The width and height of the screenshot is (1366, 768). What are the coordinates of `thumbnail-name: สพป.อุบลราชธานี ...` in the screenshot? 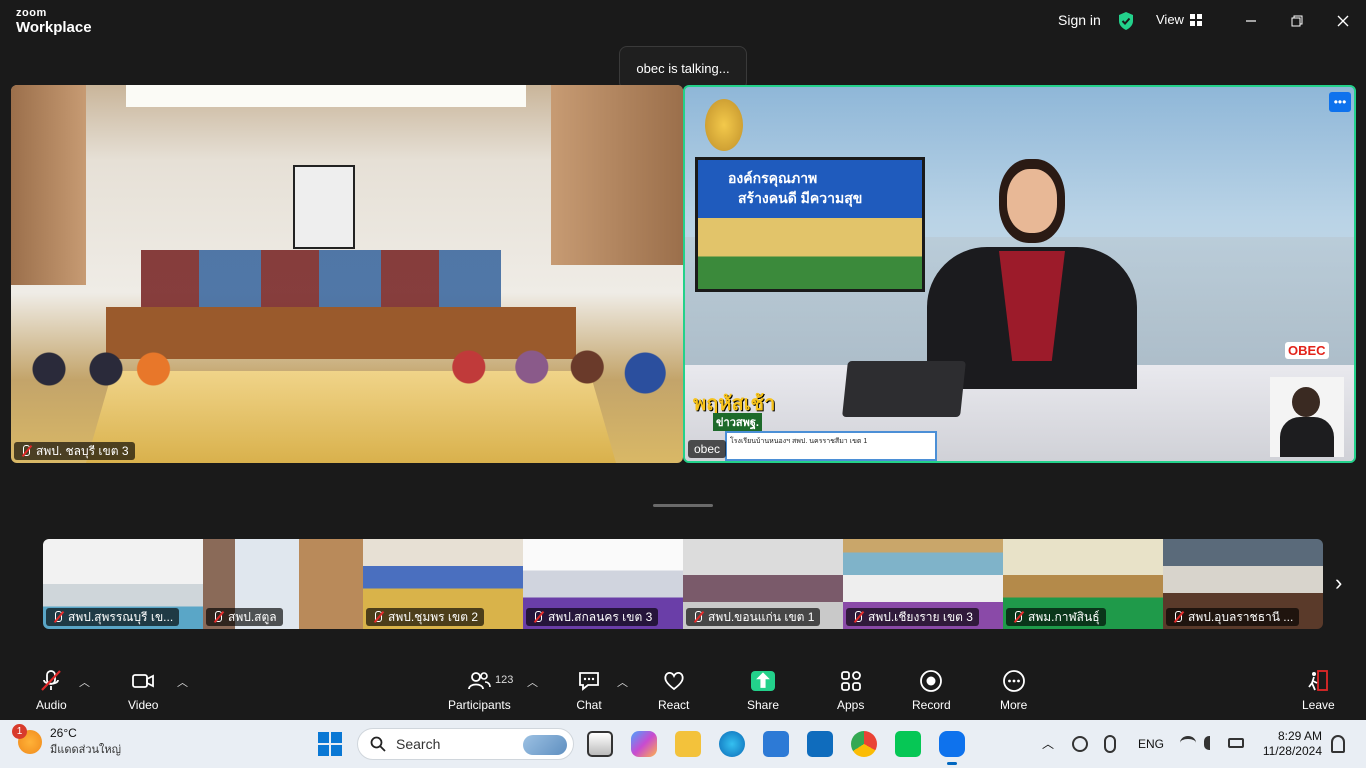 It's located at (1241, 616).